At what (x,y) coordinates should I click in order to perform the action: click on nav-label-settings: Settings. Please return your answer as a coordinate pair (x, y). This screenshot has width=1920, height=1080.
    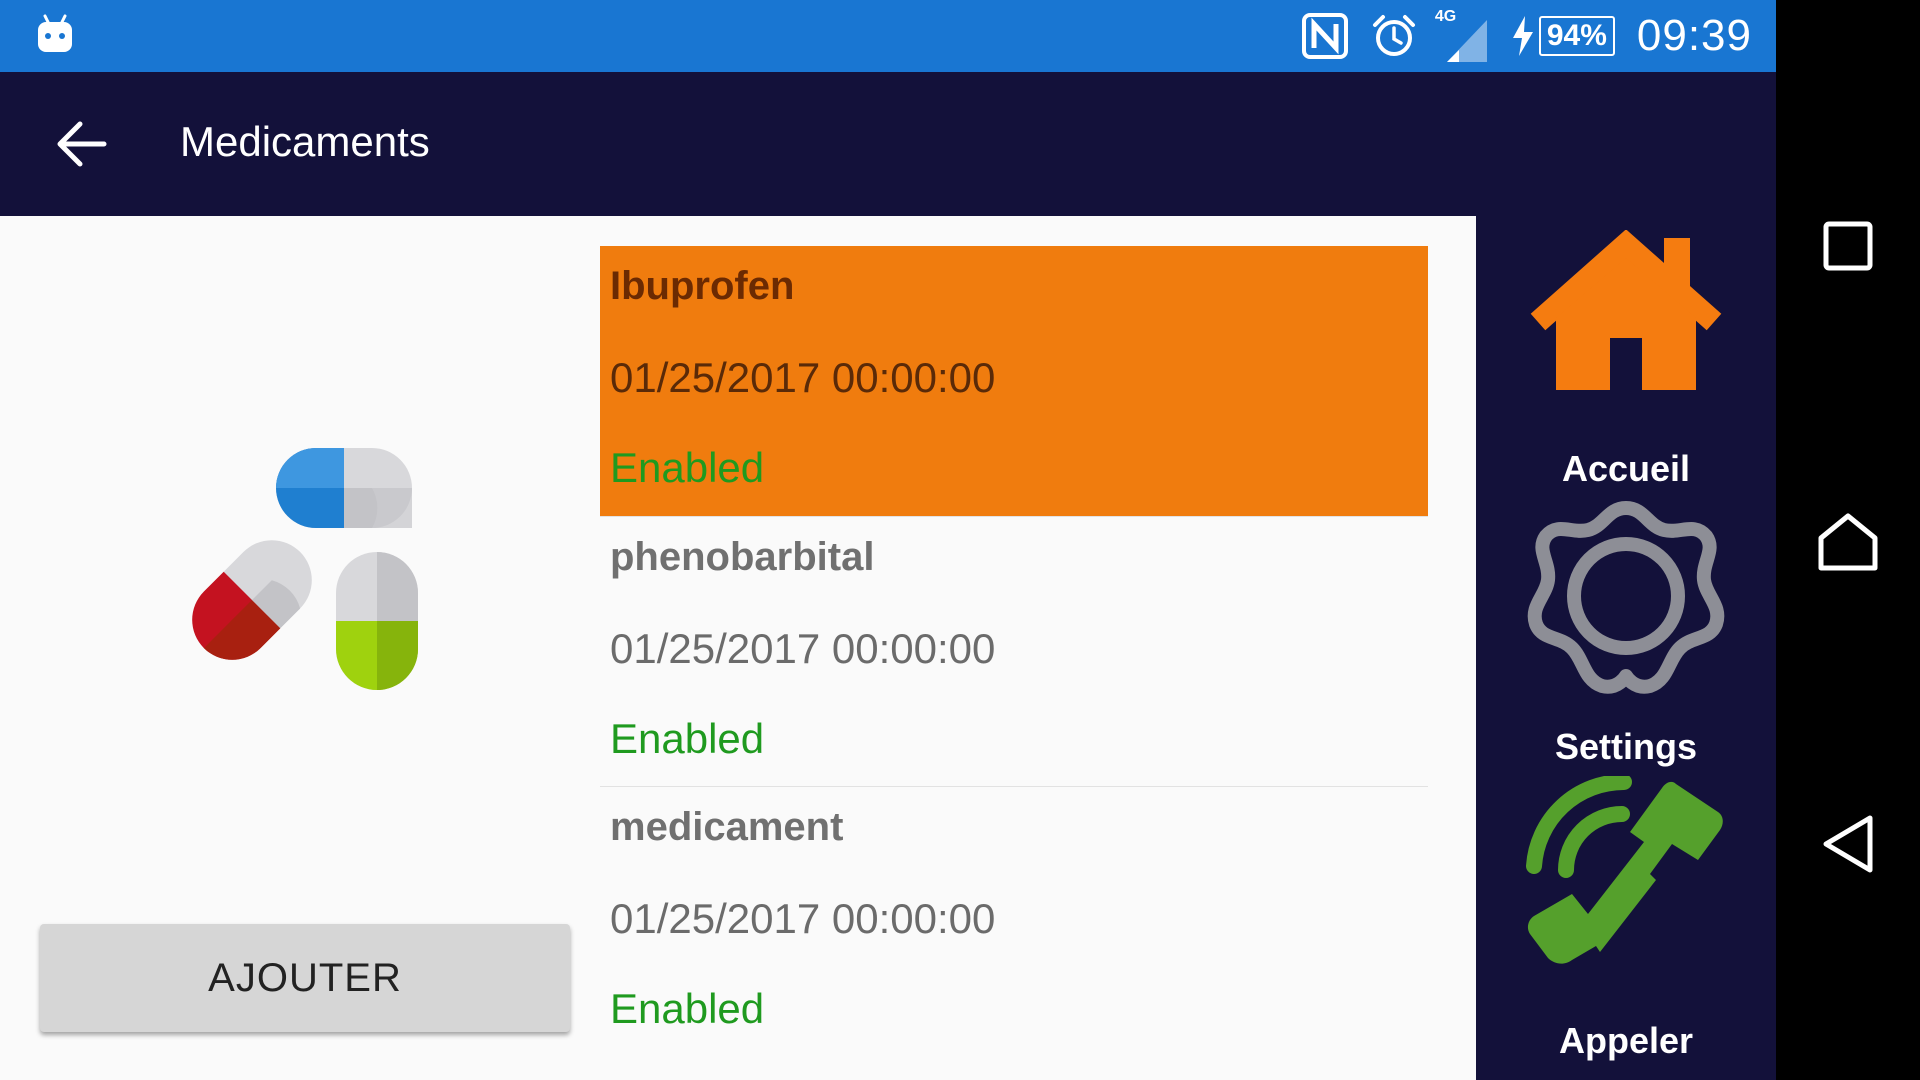
    Looking at the image, I should click on (1625, 746).